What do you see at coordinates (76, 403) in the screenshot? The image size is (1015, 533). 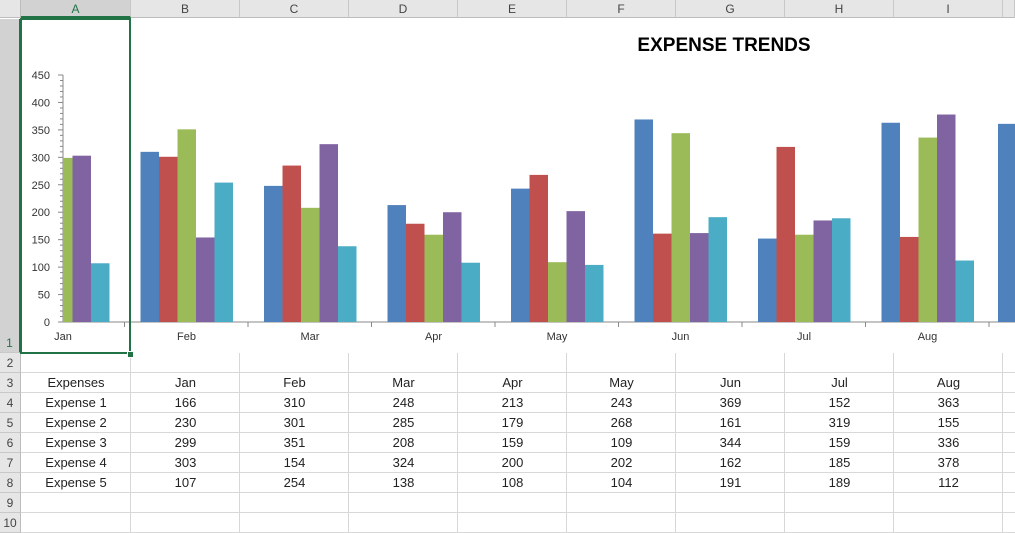 I see `row-label-cell: Expense 1` at bounding box center [76, 403].